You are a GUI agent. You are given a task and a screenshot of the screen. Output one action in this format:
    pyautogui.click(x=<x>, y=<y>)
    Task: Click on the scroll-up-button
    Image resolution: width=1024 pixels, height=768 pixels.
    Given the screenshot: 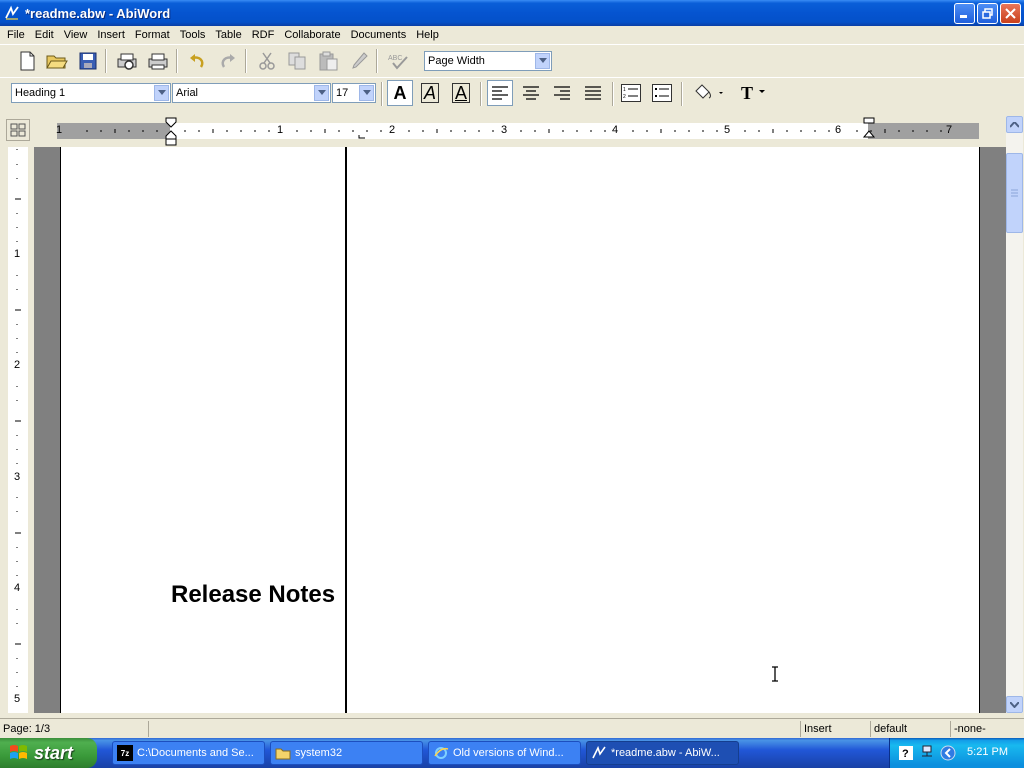 What is the action you would take?
    pyautogui.click(x=1014, y=124)
    